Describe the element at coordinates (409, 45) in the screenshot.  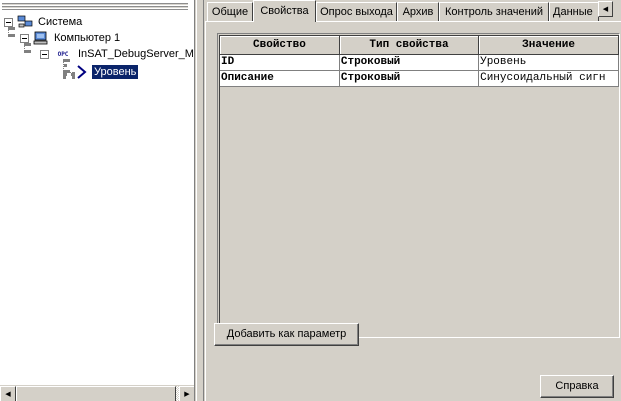
I see `column-header-type: Тип свойства` at that location.